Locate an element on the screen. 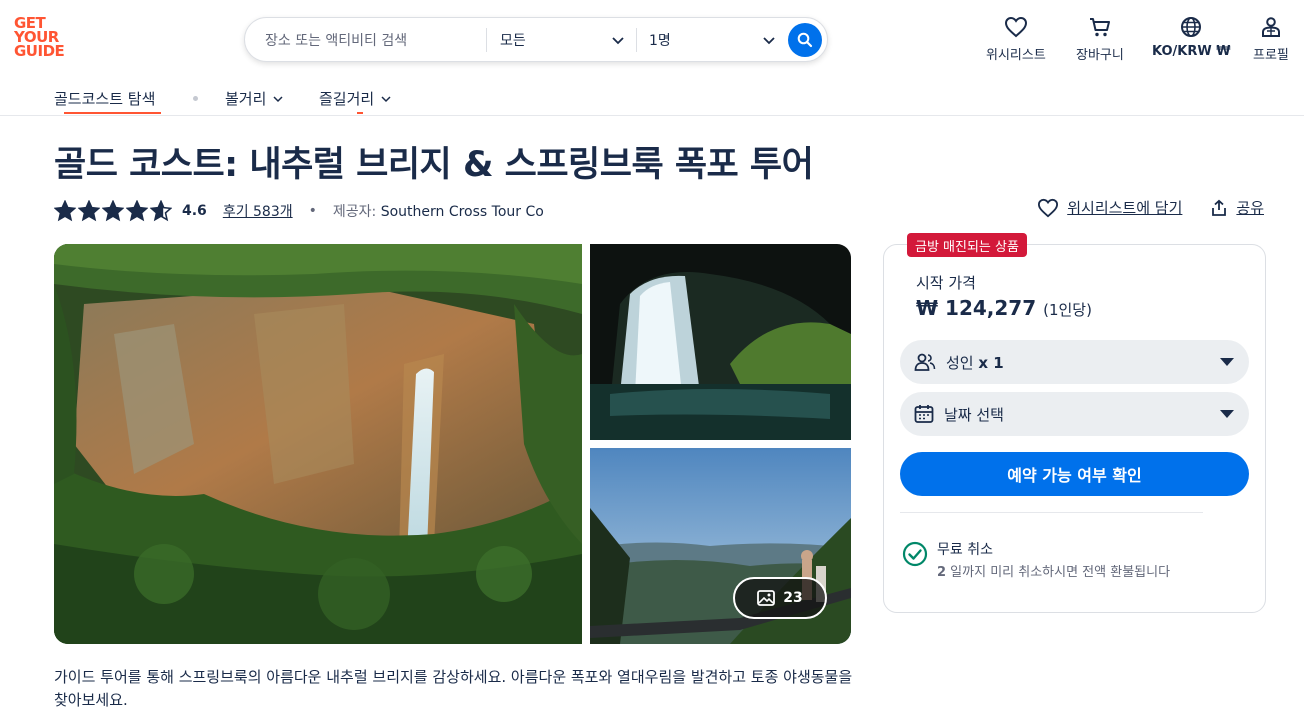 The width and height of the screenshot is (1304, 718). people-value: 1명 is located at coordinates (660, 40).